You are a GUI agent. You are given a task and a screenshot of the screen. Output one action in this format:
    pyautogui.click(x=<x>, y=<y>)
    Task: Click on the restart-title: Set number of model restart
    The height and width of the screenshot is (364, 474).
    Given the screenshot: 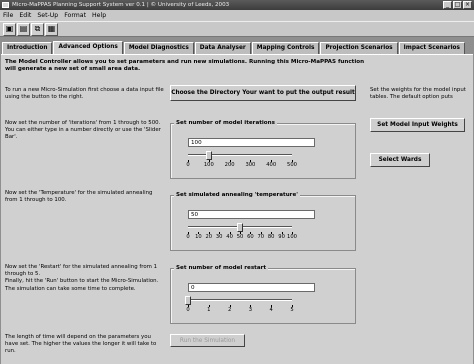 What is the action you would take?
    pyautogui.click(x=221, y=268)
    